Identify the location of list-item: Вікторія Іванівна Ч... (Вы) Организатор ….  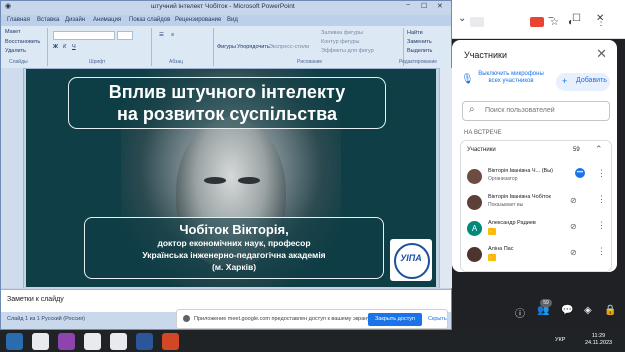
(536, 178).